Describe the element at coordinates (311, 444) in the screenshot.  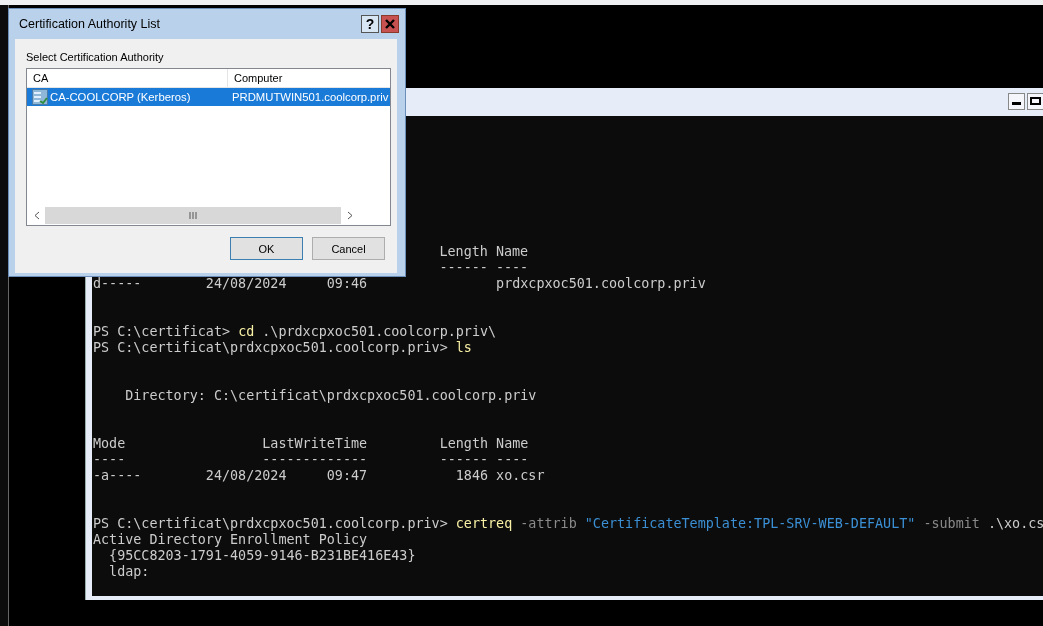
I see `console-line: Mode LastWriteTime Length Name` at that location.